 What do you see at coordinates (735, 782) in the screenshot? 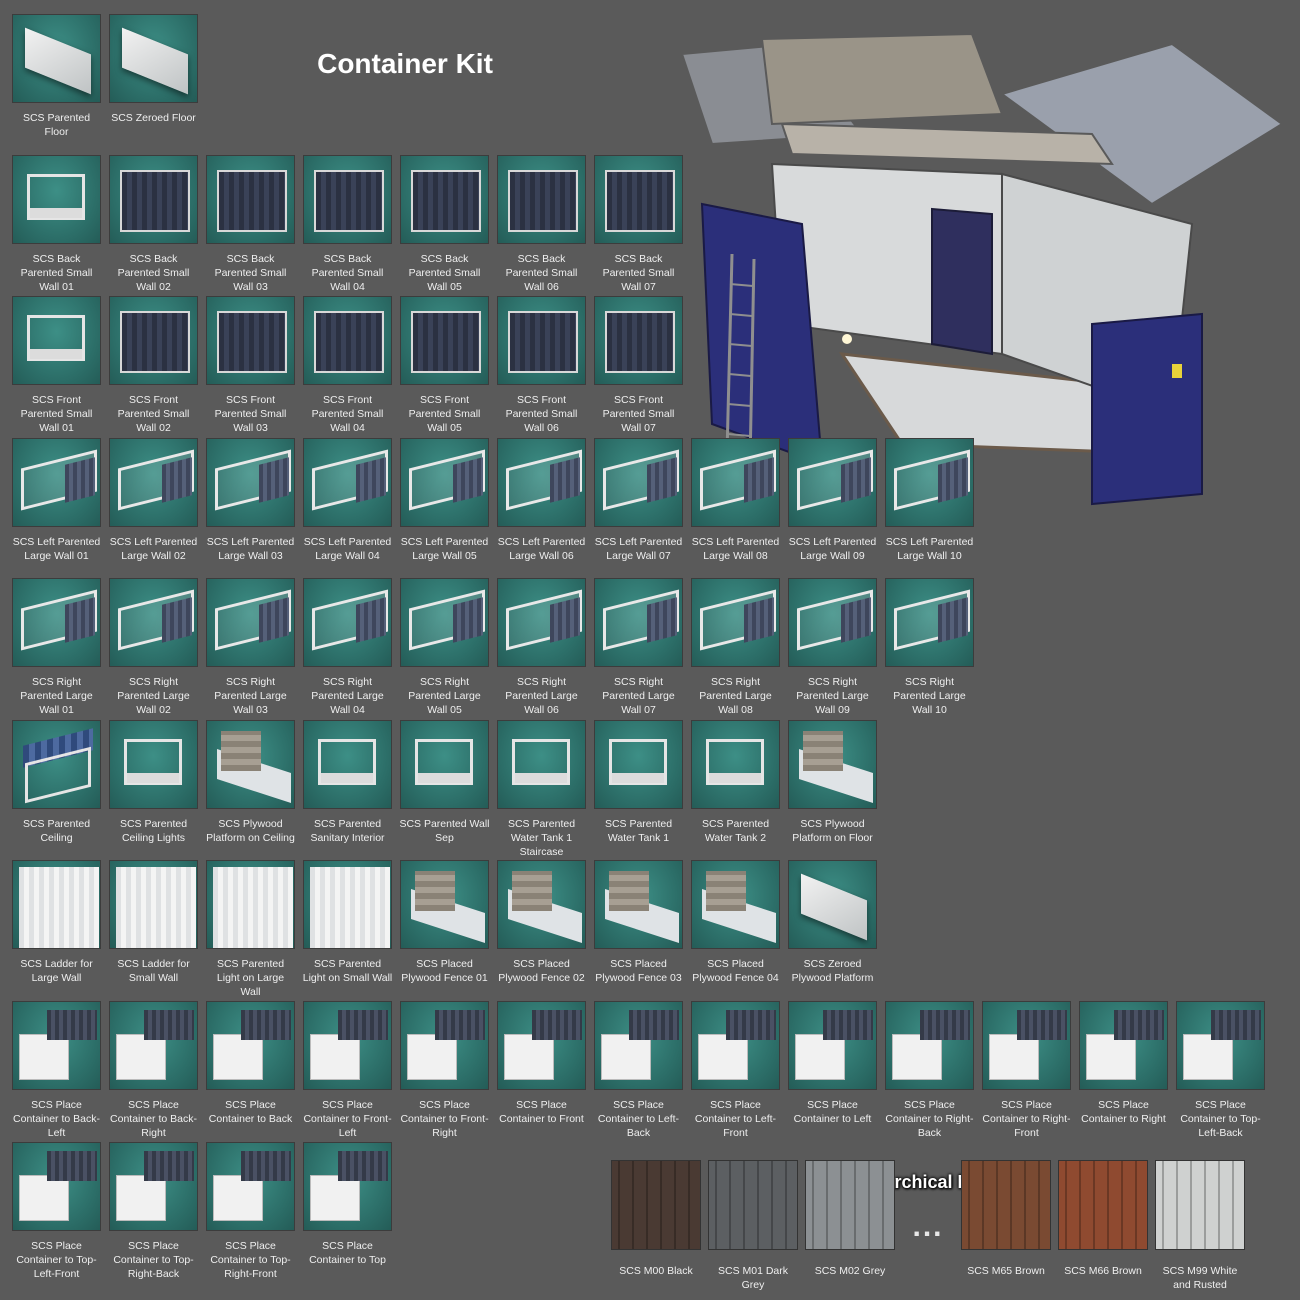
I see `asset-tile: SCS Parented Water Tank 2` at bounding box center [735, 782].